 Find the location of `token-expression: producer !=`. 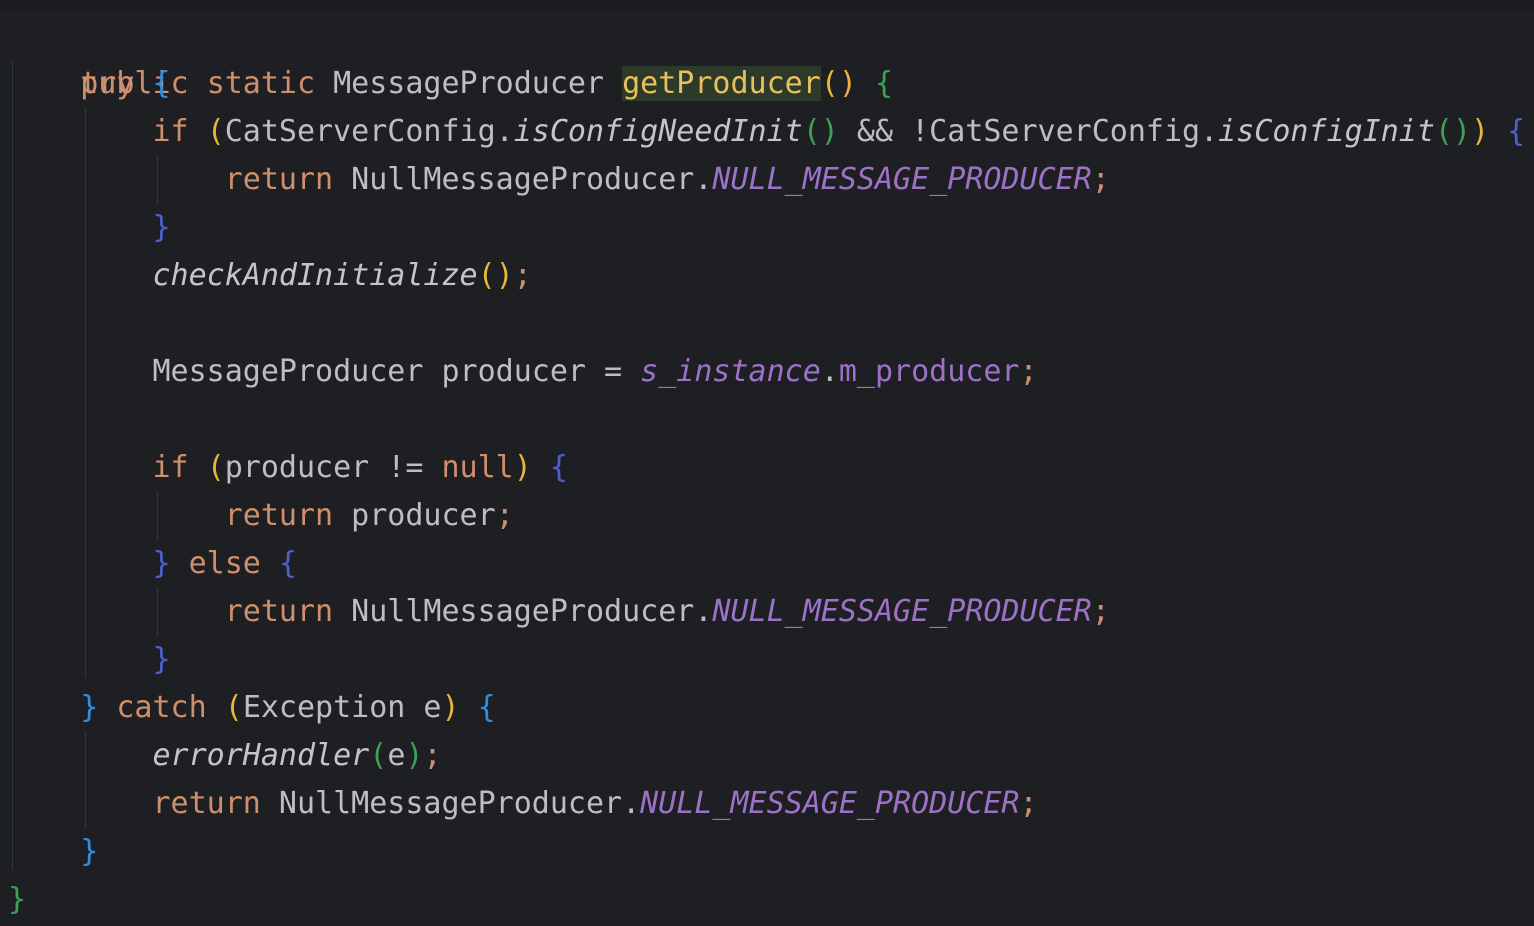

token-expression: producer != is located at coordinates (333, 467).